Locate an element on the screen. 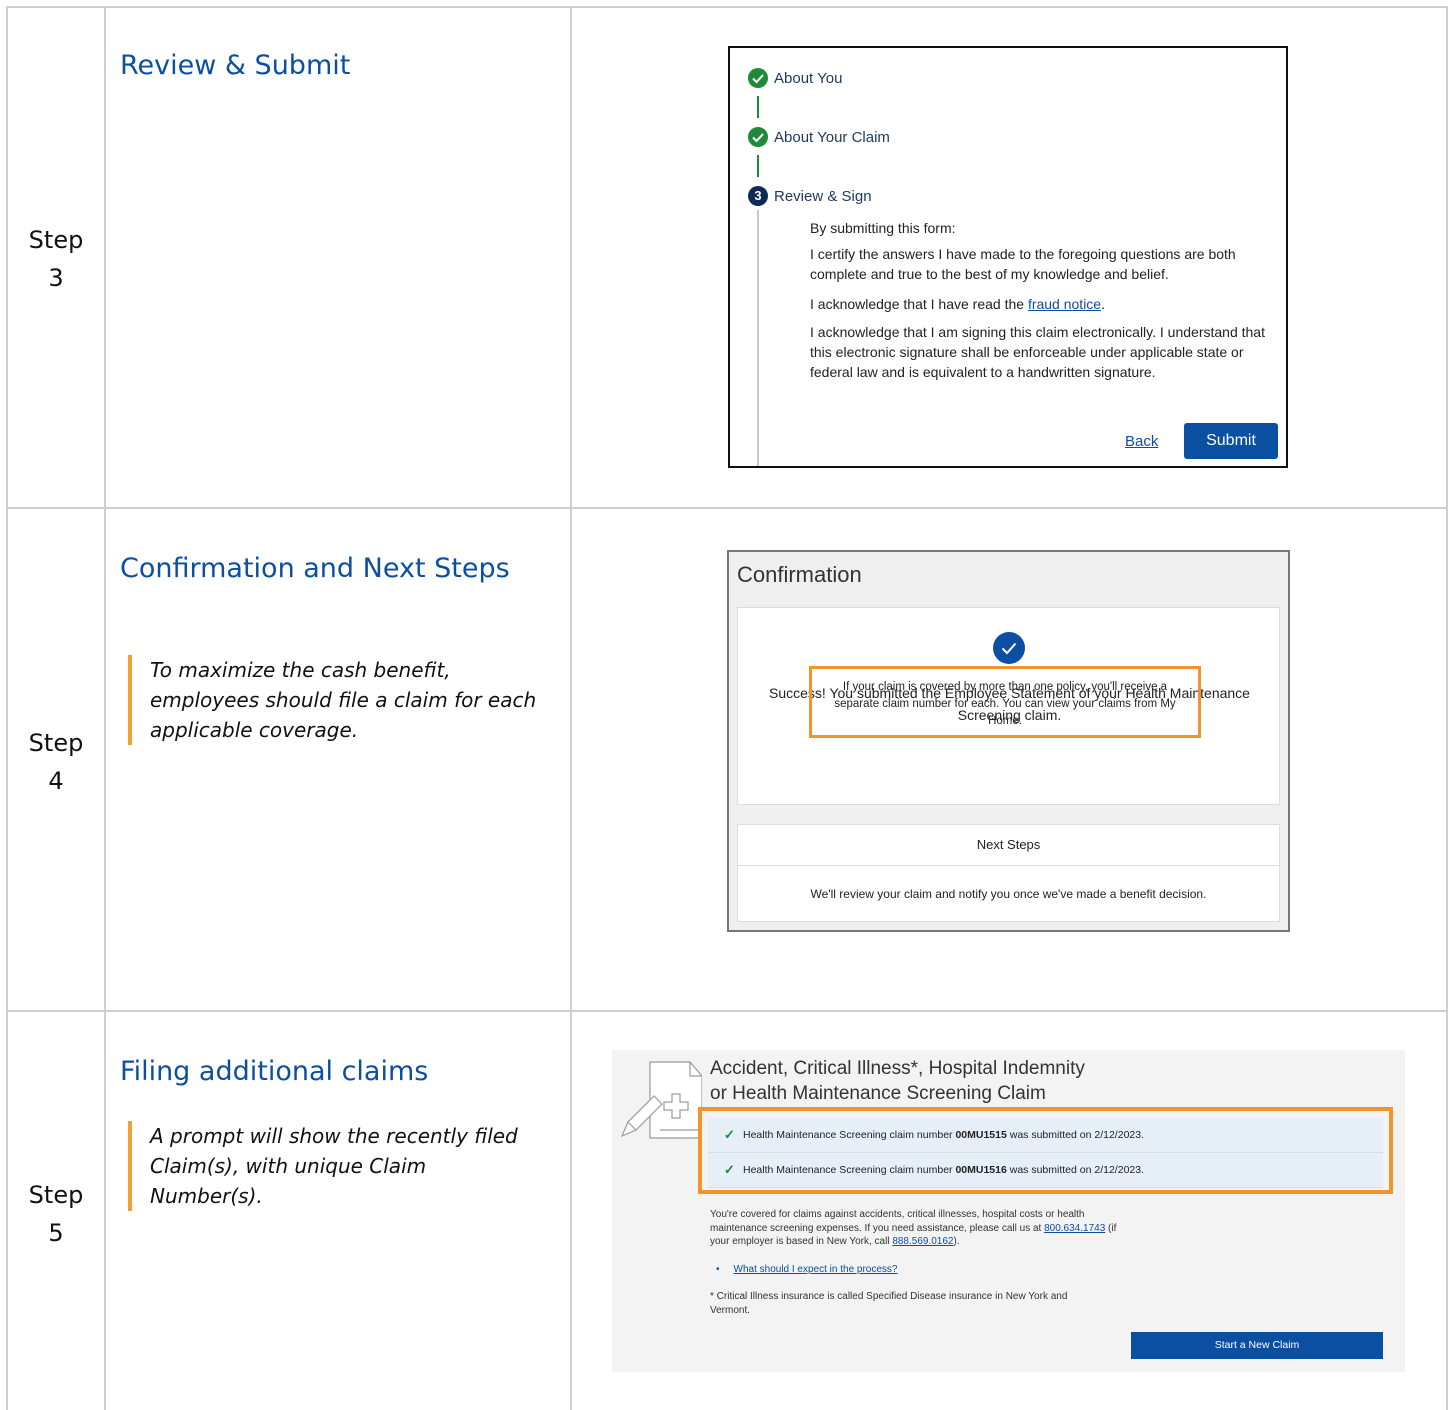 The height and width of the screenshot is (1410, 1454). start-new-claim-button: Start a New Claim is located at coordinates (1257, 1345).